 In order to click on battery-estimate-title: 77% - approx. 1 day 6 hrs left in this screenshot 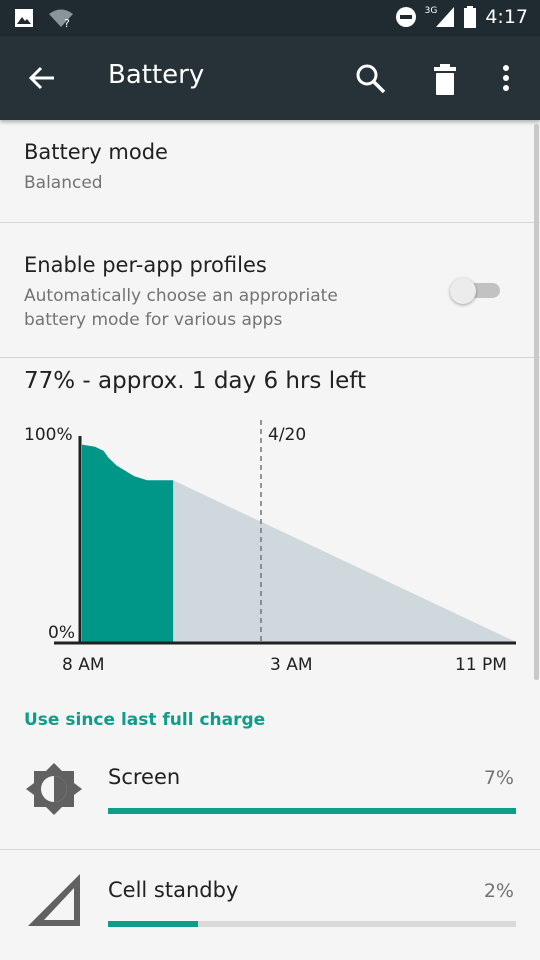, I will do `click(195, 381)`.